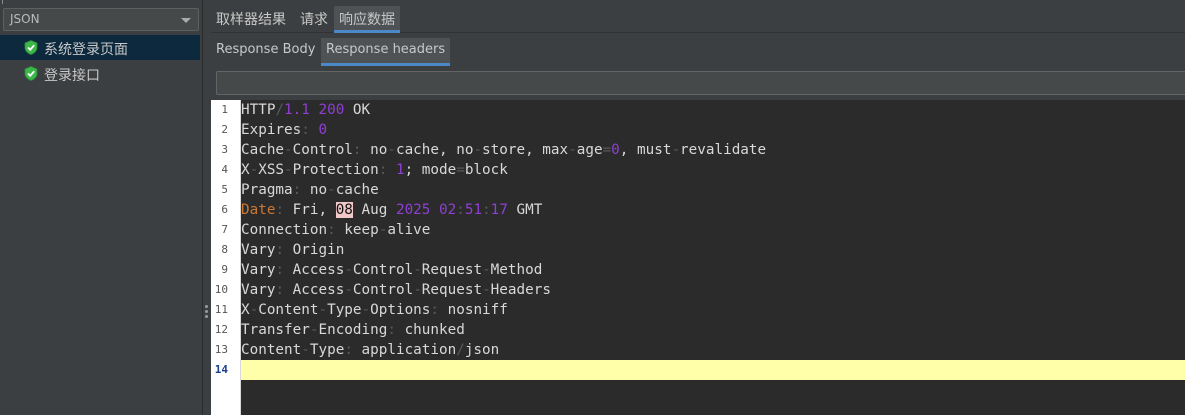  Describe the element at coordinates (31, 47) in the screenshot. I see `shield-check-icon` at that location.